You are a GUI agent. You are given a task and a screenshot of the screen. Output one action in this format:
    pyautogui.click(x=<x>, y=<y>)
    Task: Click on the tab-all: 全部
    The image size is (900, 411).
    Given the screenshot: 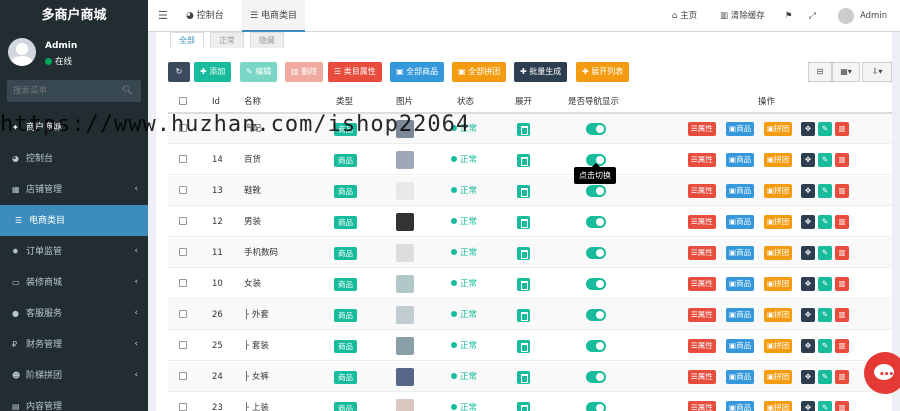 What is the action you would take?
    pyautogui.click(x=187, y=40)
    